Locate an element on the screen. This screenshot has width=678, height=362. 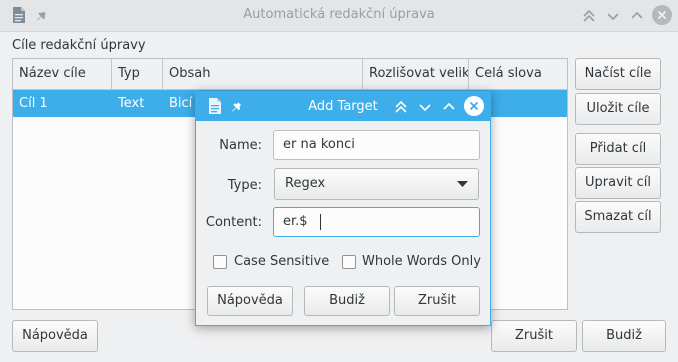
content-field-value: er.$ is located at coordinates (295, 221).